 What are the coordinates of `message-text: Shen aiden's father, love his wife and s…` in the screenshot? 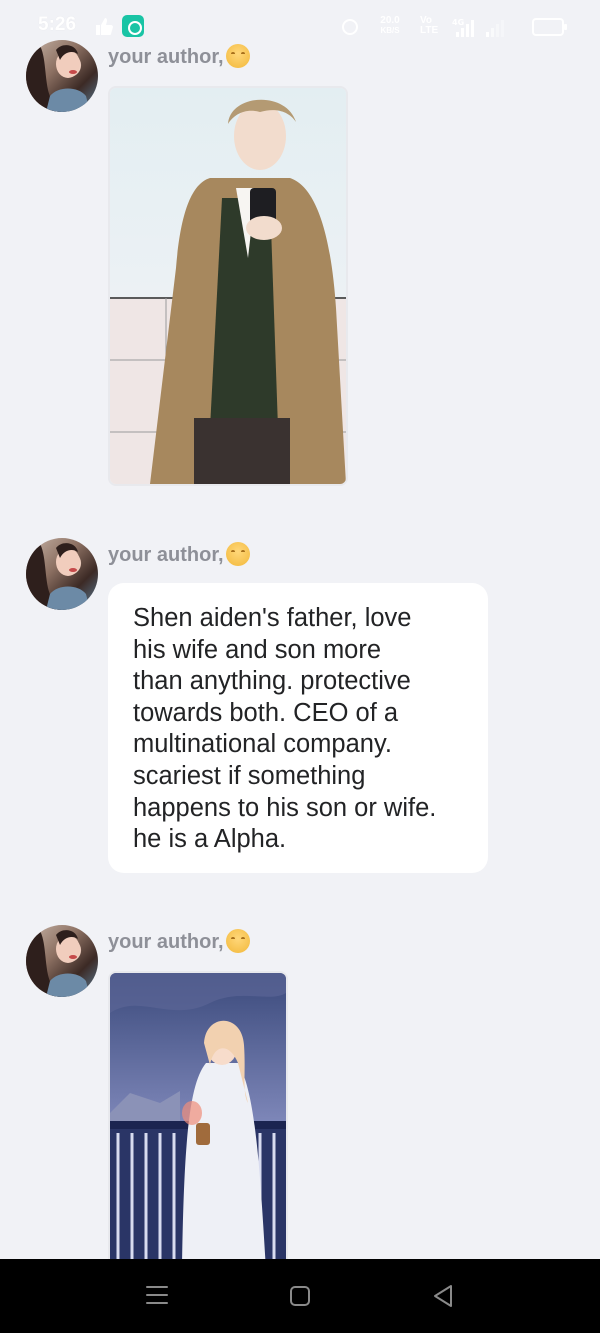 It's located at (285, 729).